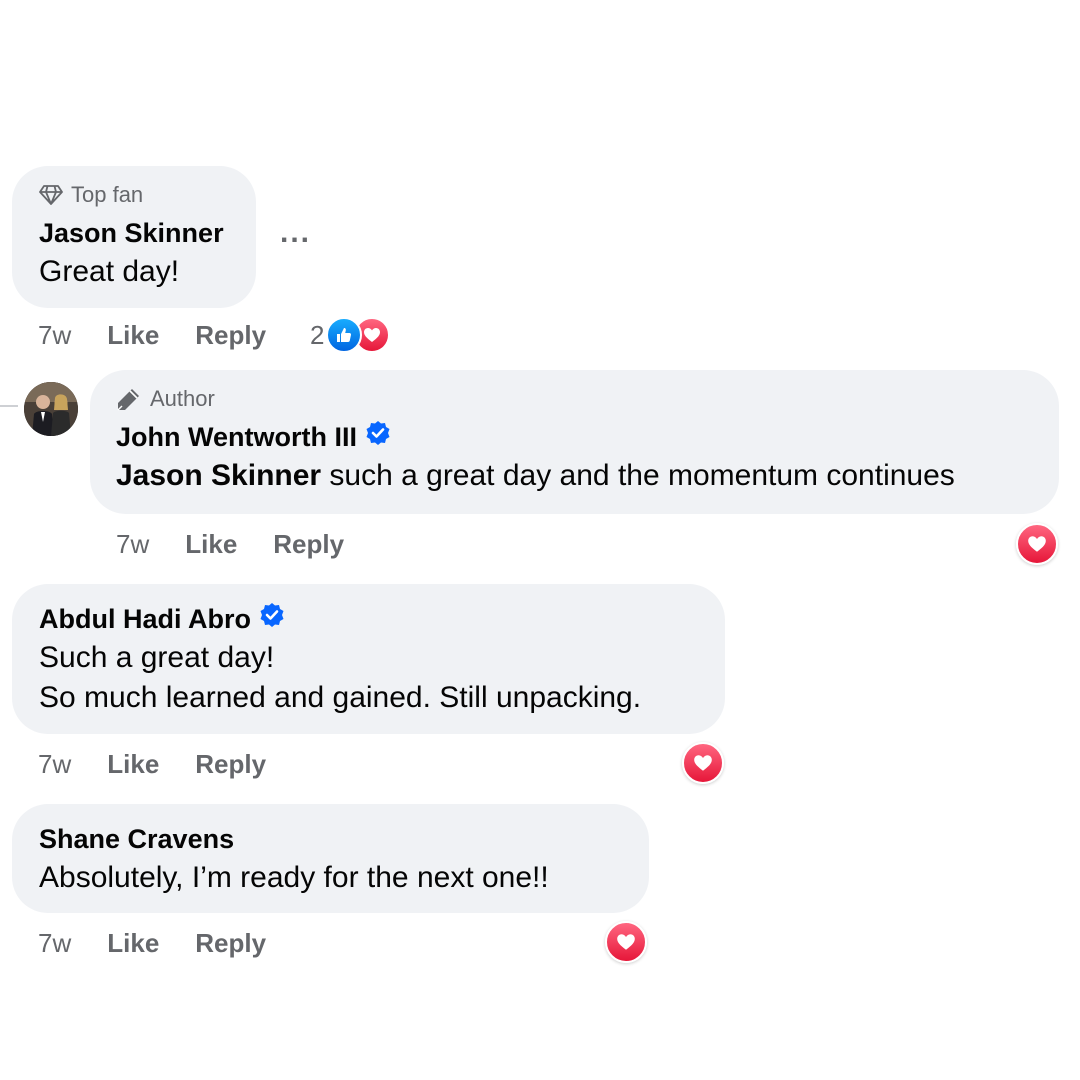  I want to click on comment-text-line-1: Such a great day!, so click(157, 657).